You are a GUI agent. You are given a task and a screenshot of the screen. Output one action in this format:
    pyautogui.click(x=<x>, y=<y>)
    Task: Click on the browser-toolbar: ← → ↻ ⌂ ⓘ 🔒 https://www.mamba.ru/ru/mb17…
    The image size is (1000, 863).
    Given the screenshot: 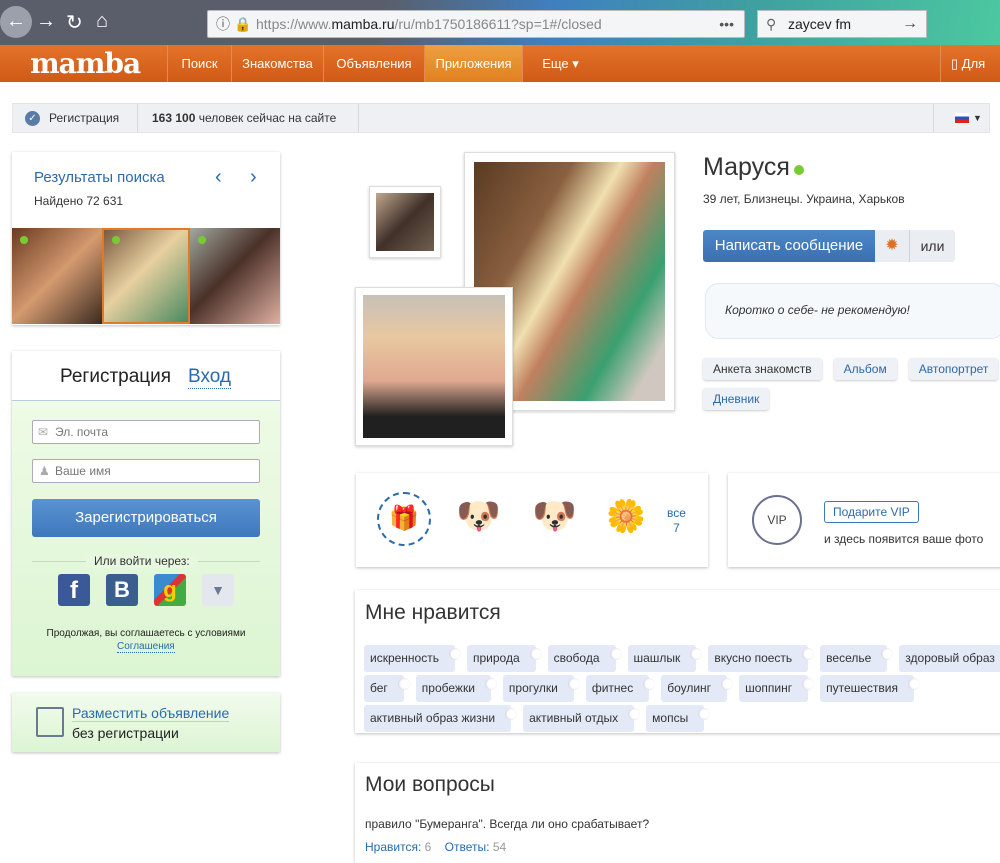 What is the action you would take?
    pyautogui.click(x=500, y=22)
    